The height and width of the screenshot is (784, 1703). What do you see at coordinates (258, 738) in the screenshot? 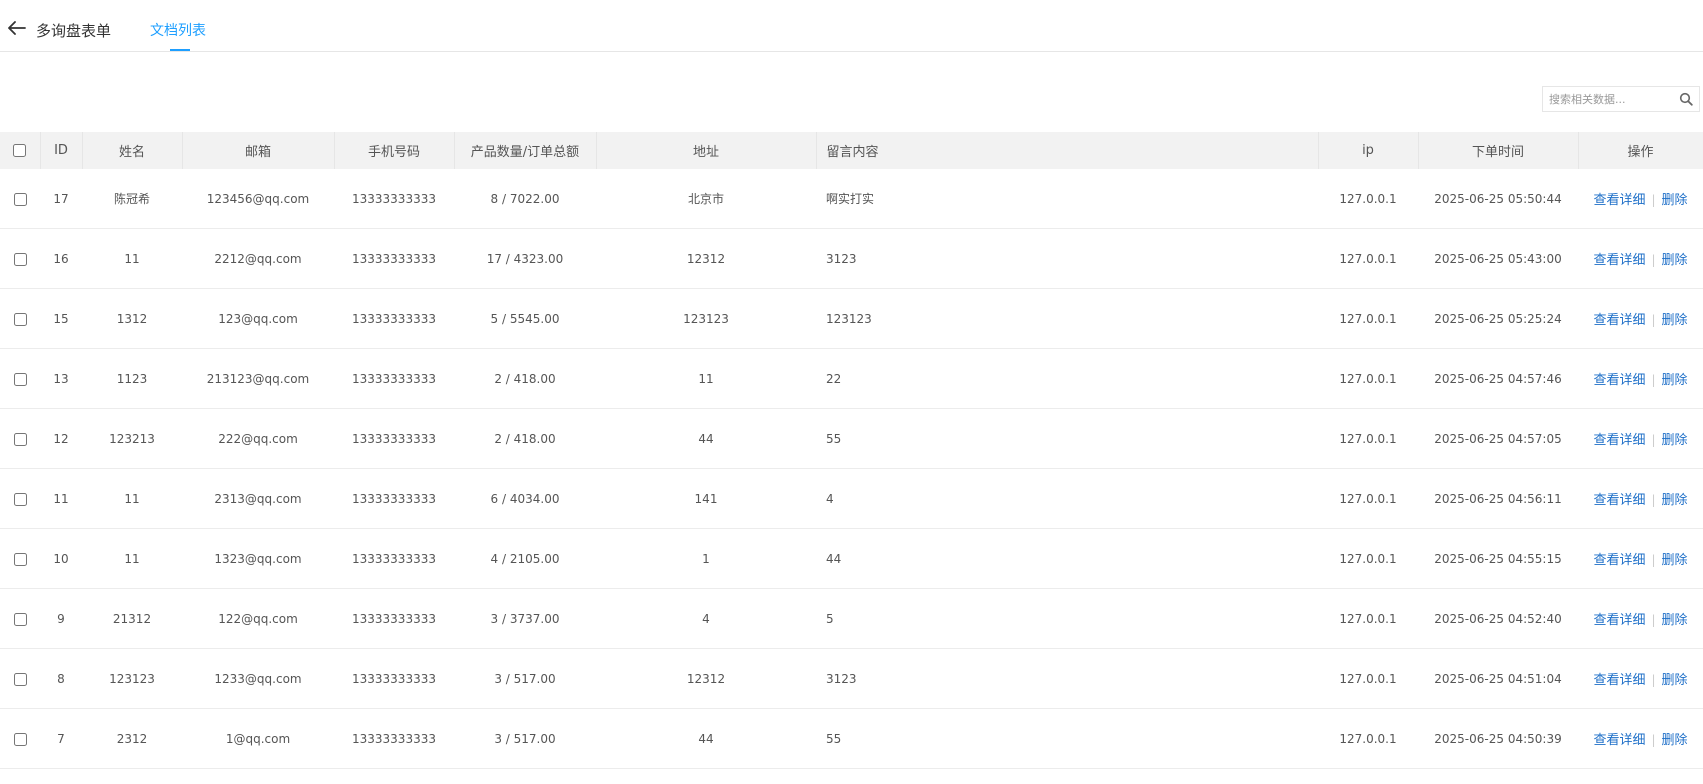
I see `cell-email: 1@qq.com` at bounding box center [258, 738].